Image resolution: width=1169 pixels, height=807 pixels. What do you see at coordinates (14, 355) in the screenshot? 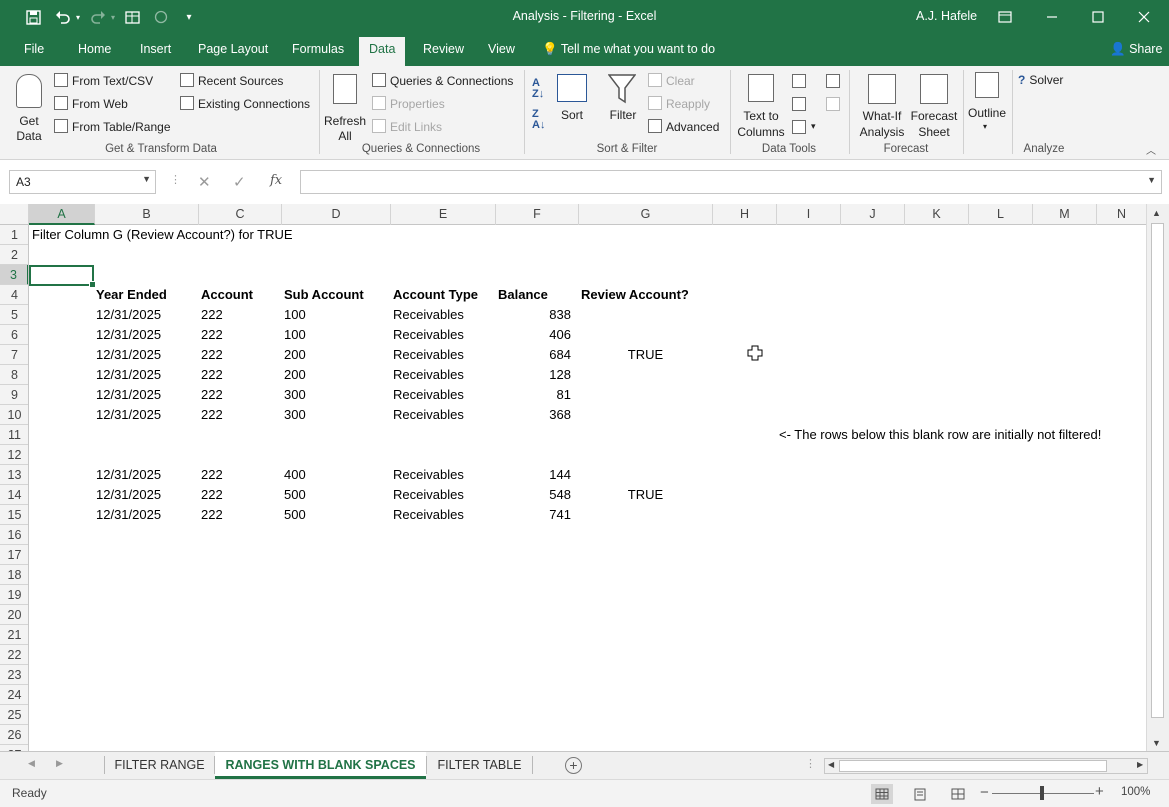
I see `row-header-7: 7` at bounding box center [14, 355].